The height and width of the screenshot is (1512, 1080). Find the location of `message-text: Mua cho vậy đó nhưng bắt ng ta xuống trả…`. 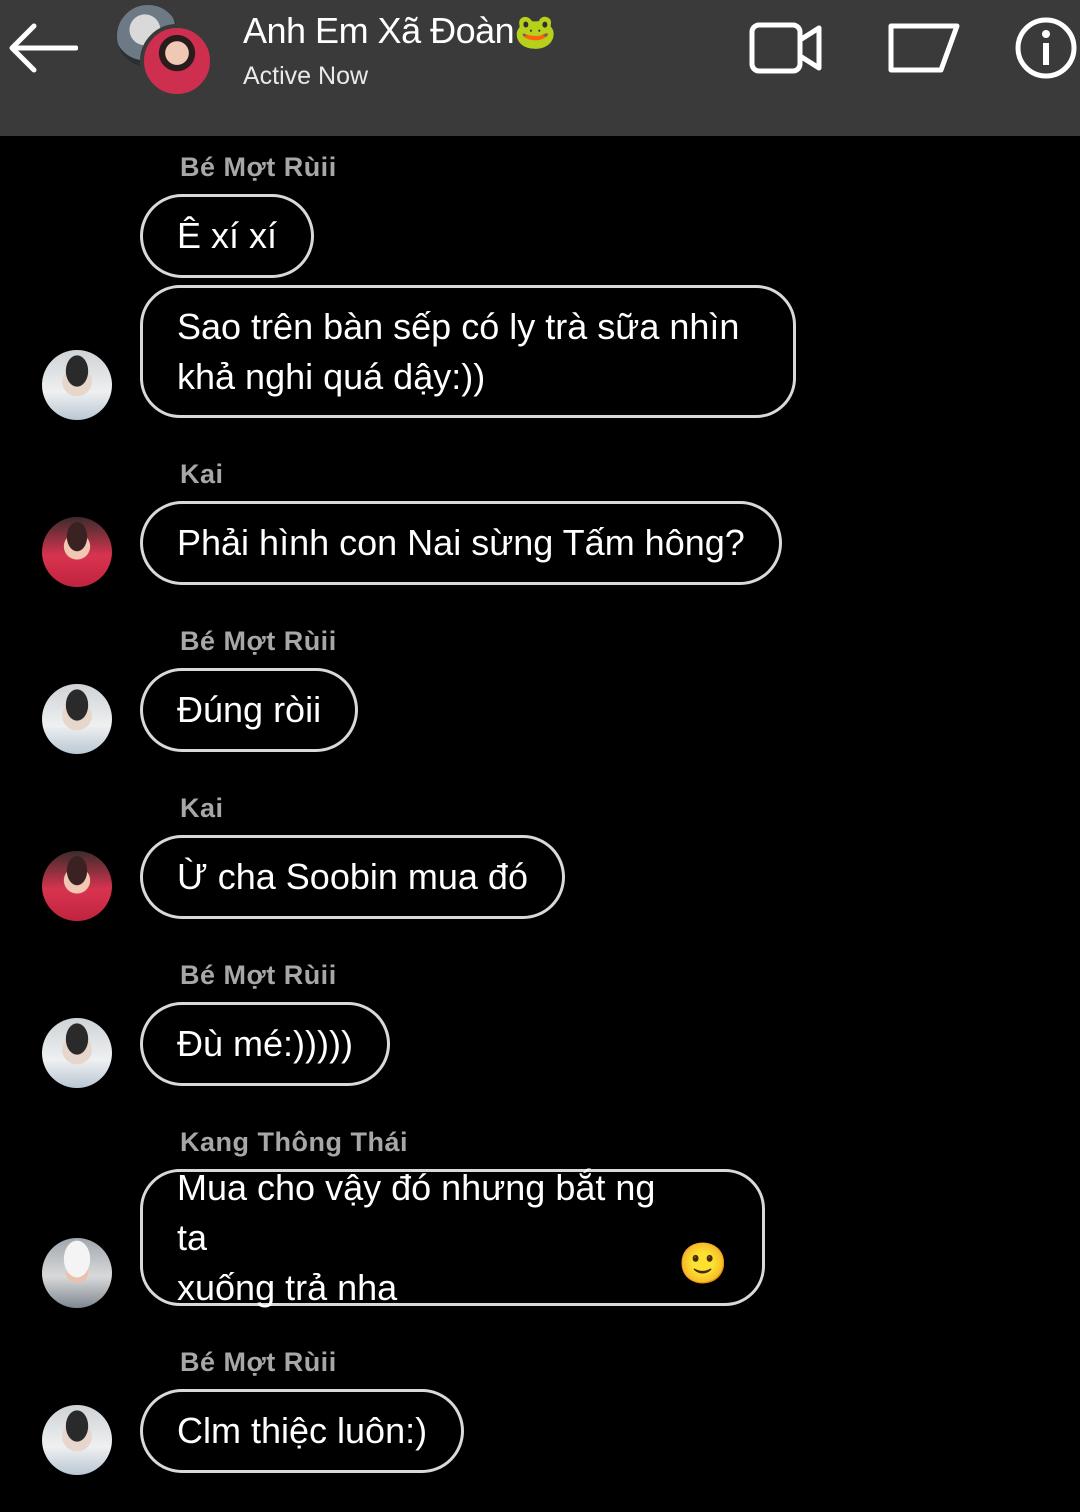

message-text: Mua cho vậy đó nhưng bắt ng ta xuống trả… is located at coordinates (416, 1237).